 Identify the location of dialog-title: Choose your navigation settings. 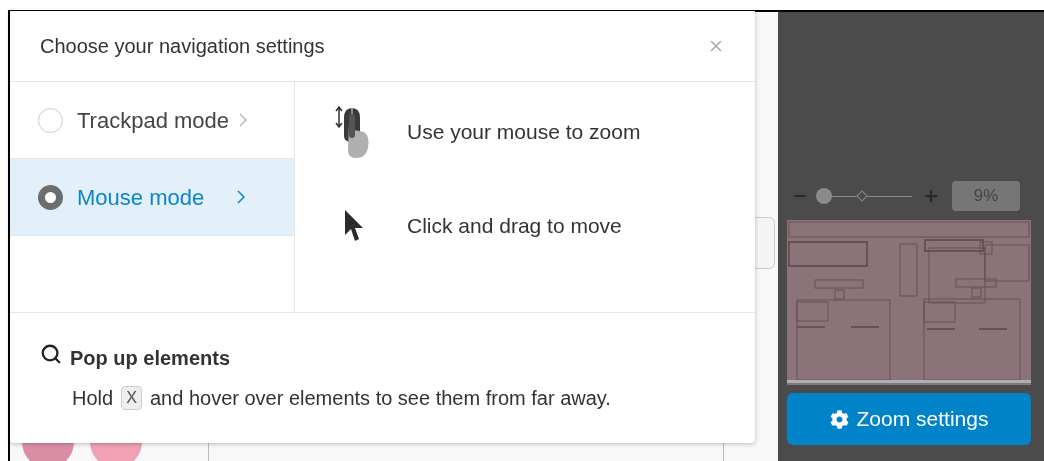
(182, 46).